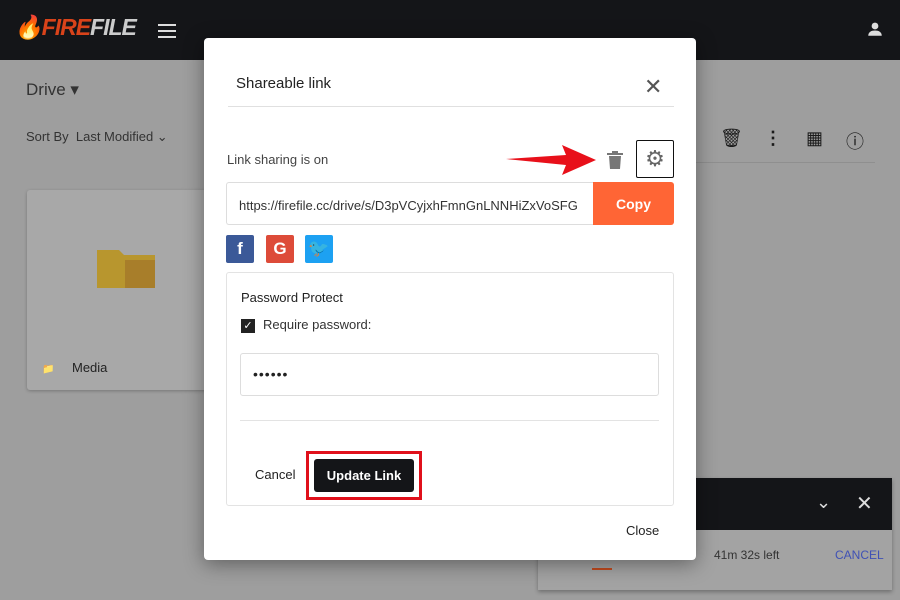  I want to click on logo: 🔥FIREFILE, so click(75, 27).